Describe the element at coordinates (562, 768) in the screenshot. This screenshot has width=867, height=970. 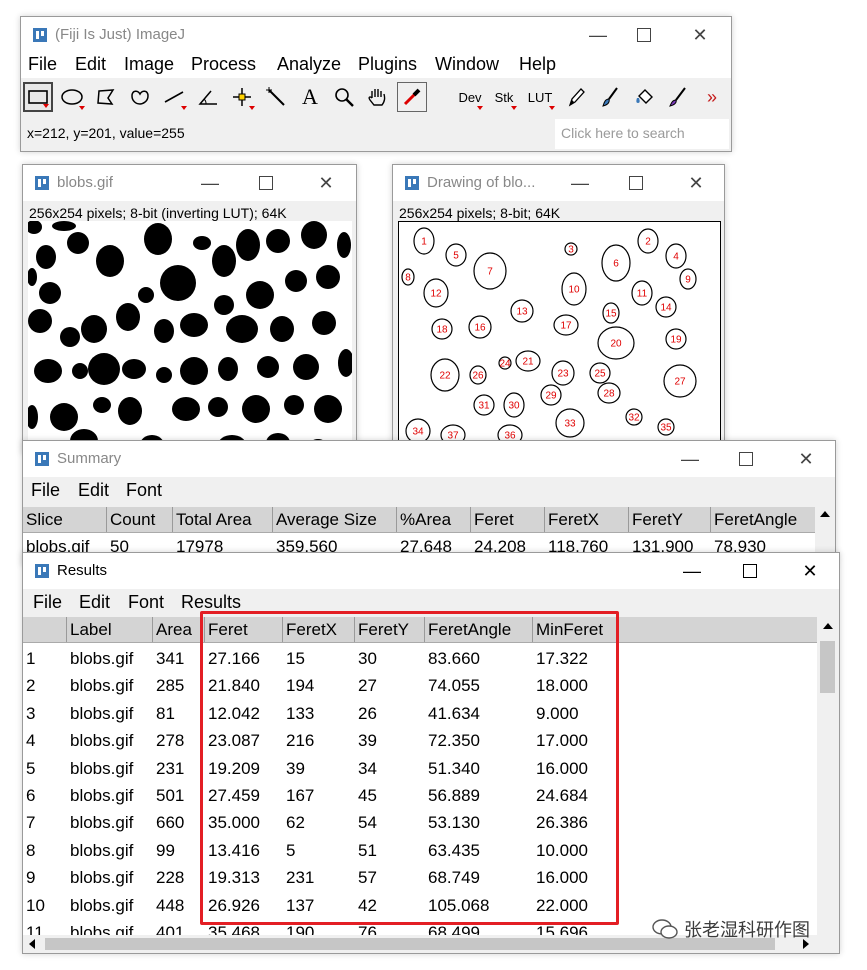
I see `cell-minferet: 16.000` at that location.